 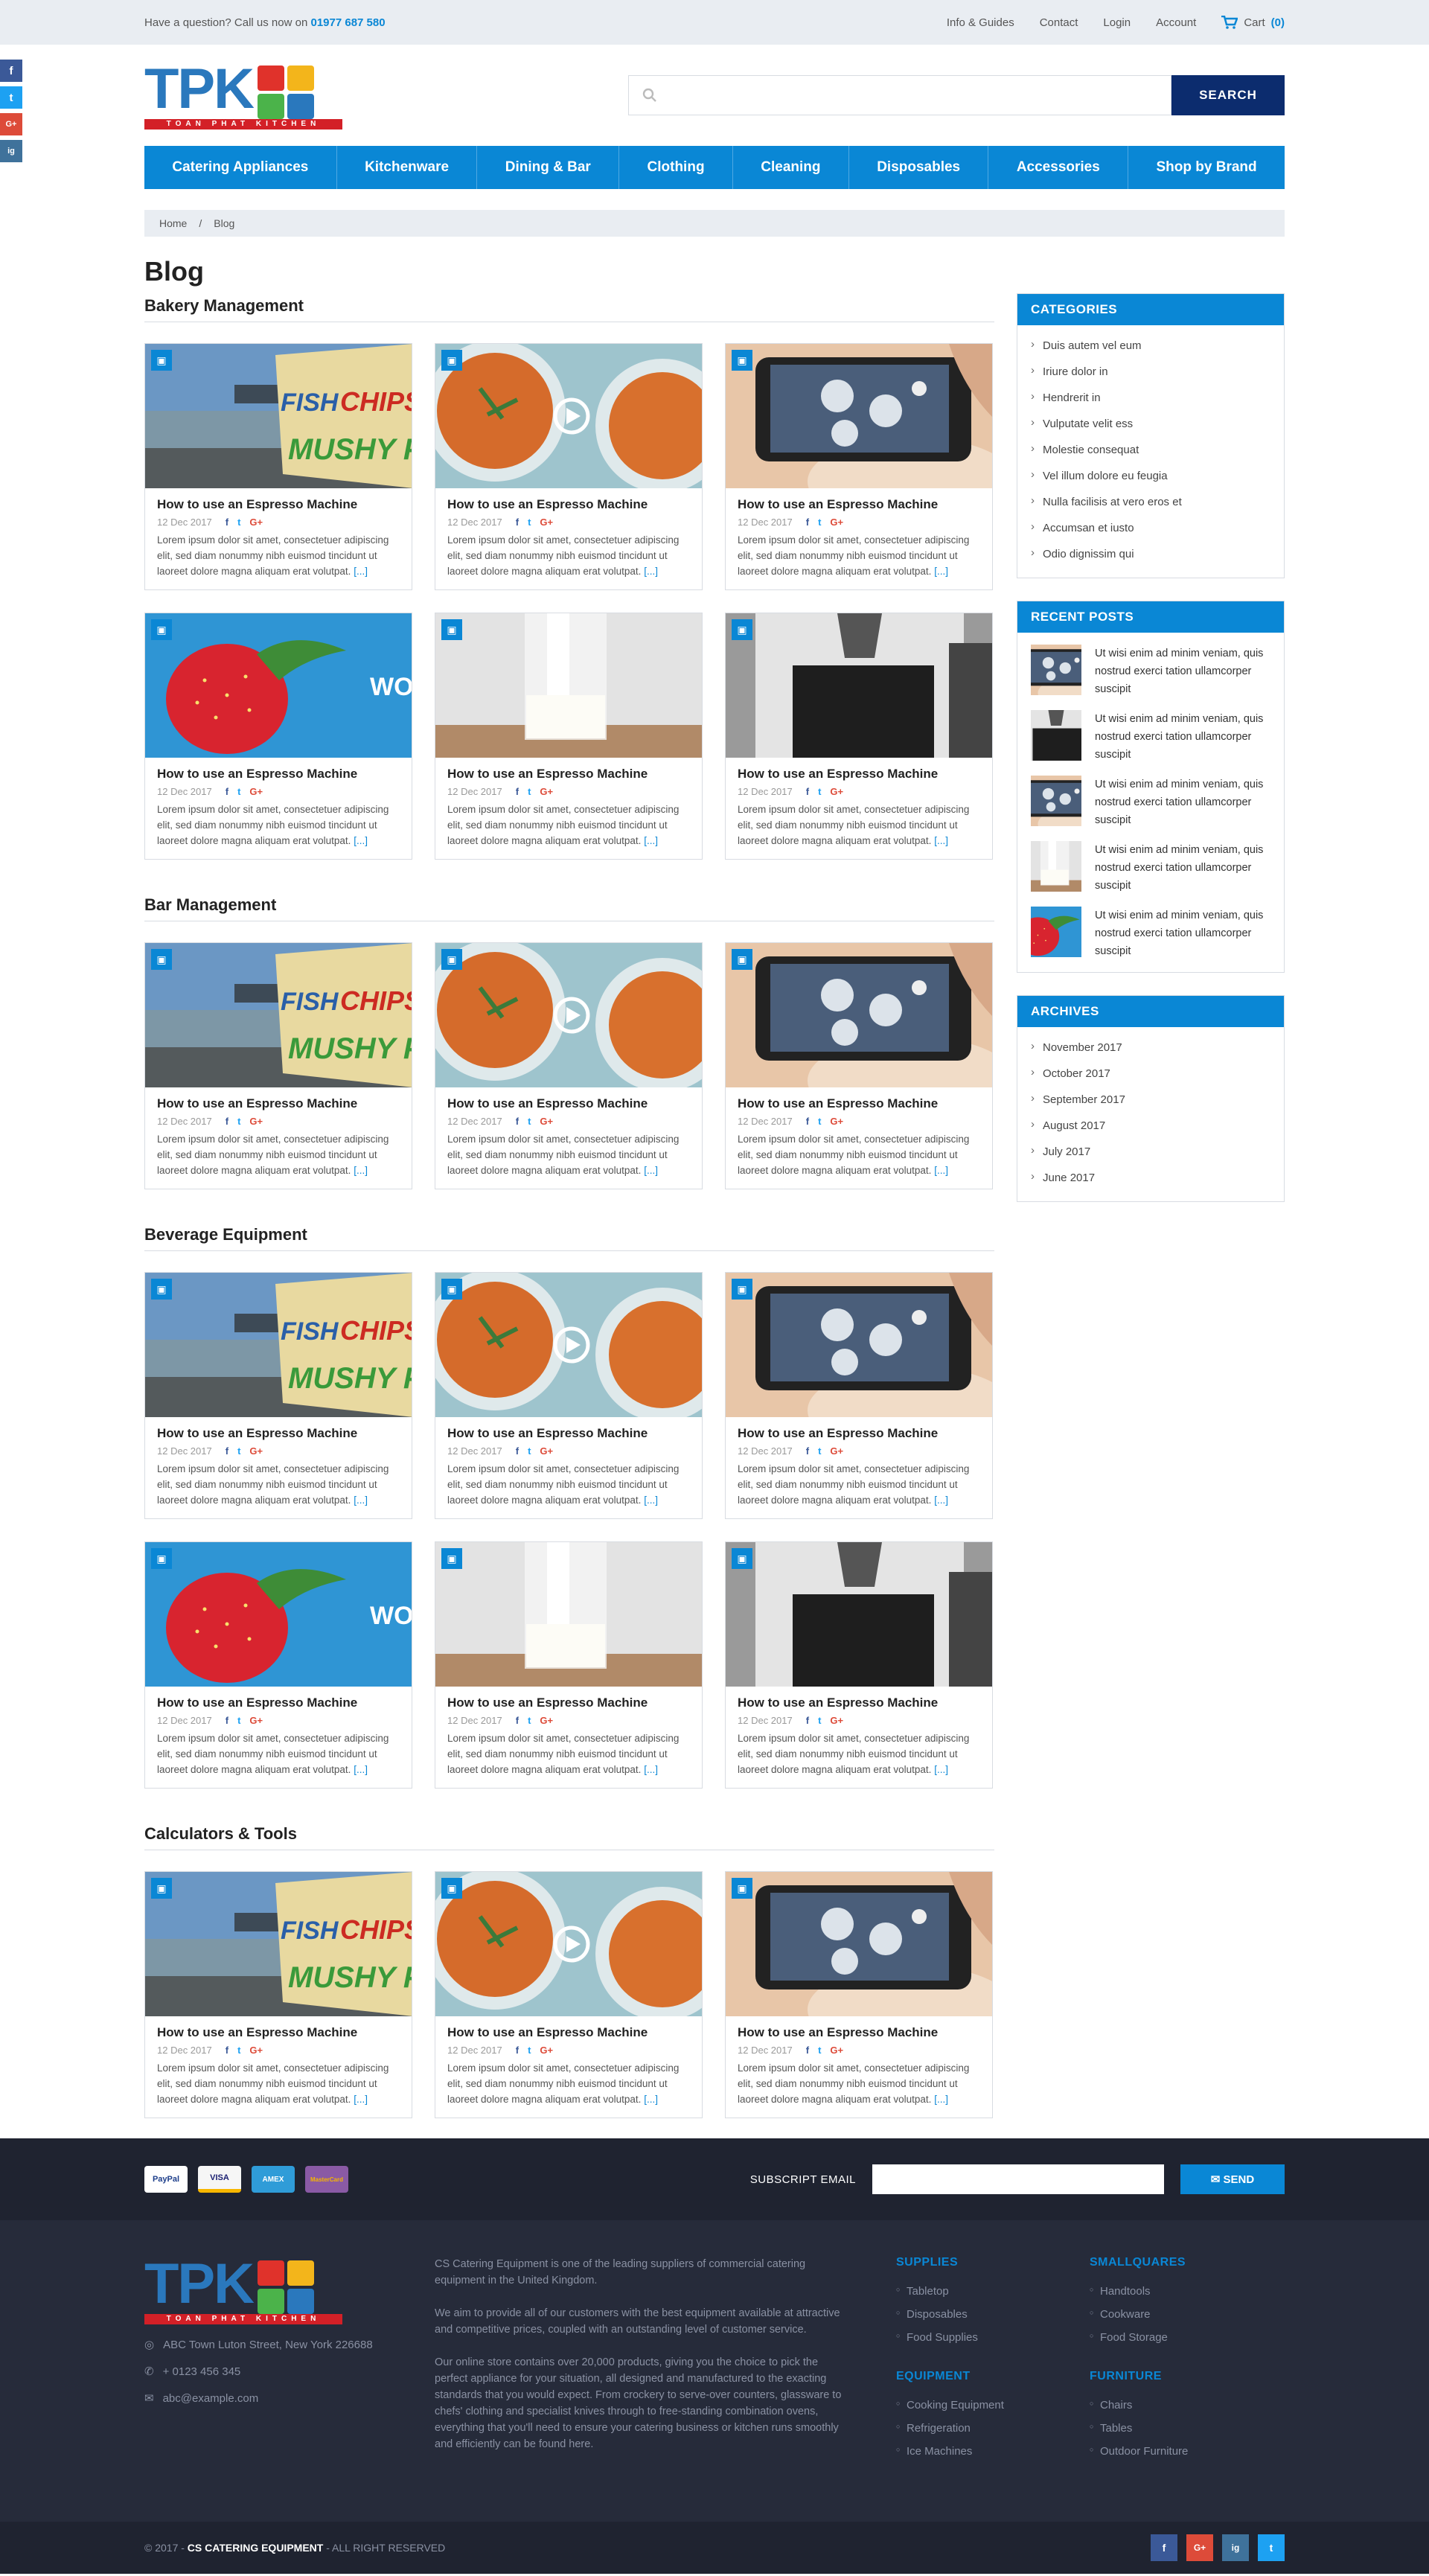 What do you see at coordinates (1150, 1074) in the screenshot?
I see `archive-link: October 2017` at bounding box center [1150, 1074].